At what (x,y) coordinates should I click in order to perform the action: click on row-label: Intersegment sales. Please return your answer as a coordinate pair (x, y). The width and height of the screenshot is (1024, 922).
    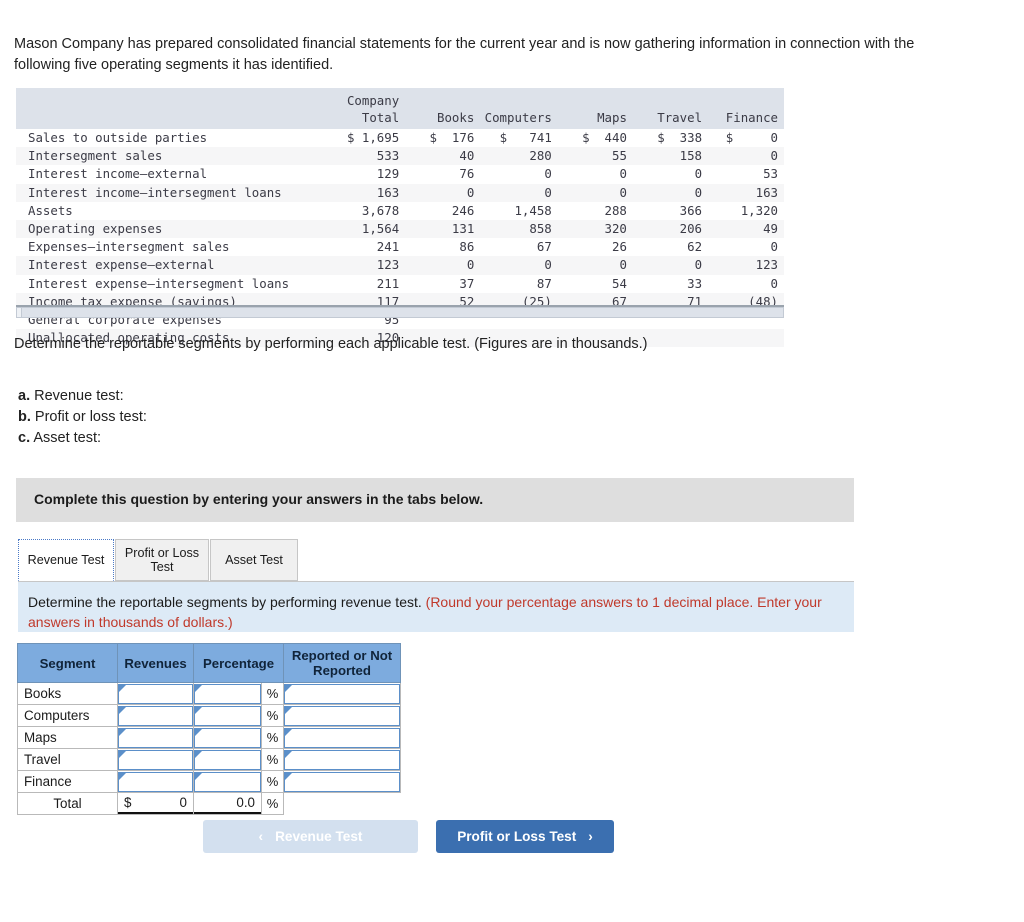
    Looking at the image, I should click on (95, 156).